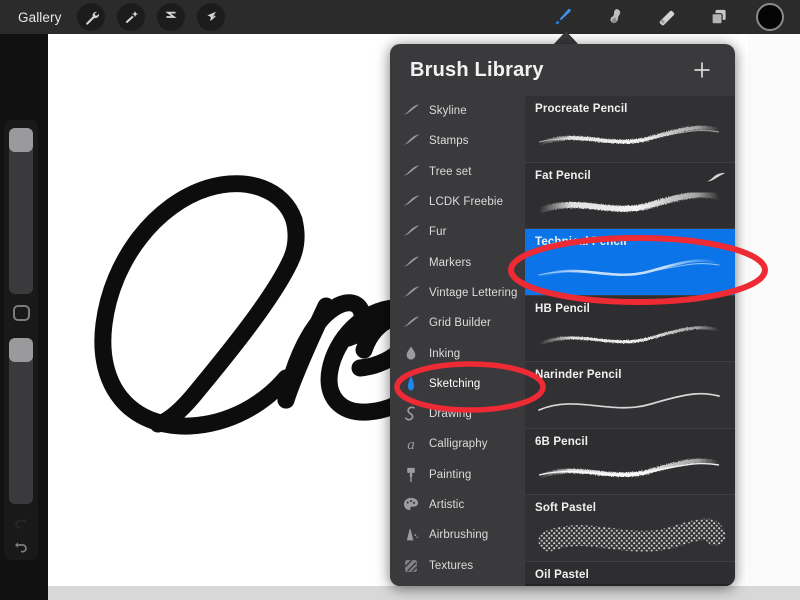 The width and height of the screenshot is (800, 600). What do you see at coordinates (451, 565) in the screenshot?
I see `brush-category-label: Textures` at bounding box center [451, 565].